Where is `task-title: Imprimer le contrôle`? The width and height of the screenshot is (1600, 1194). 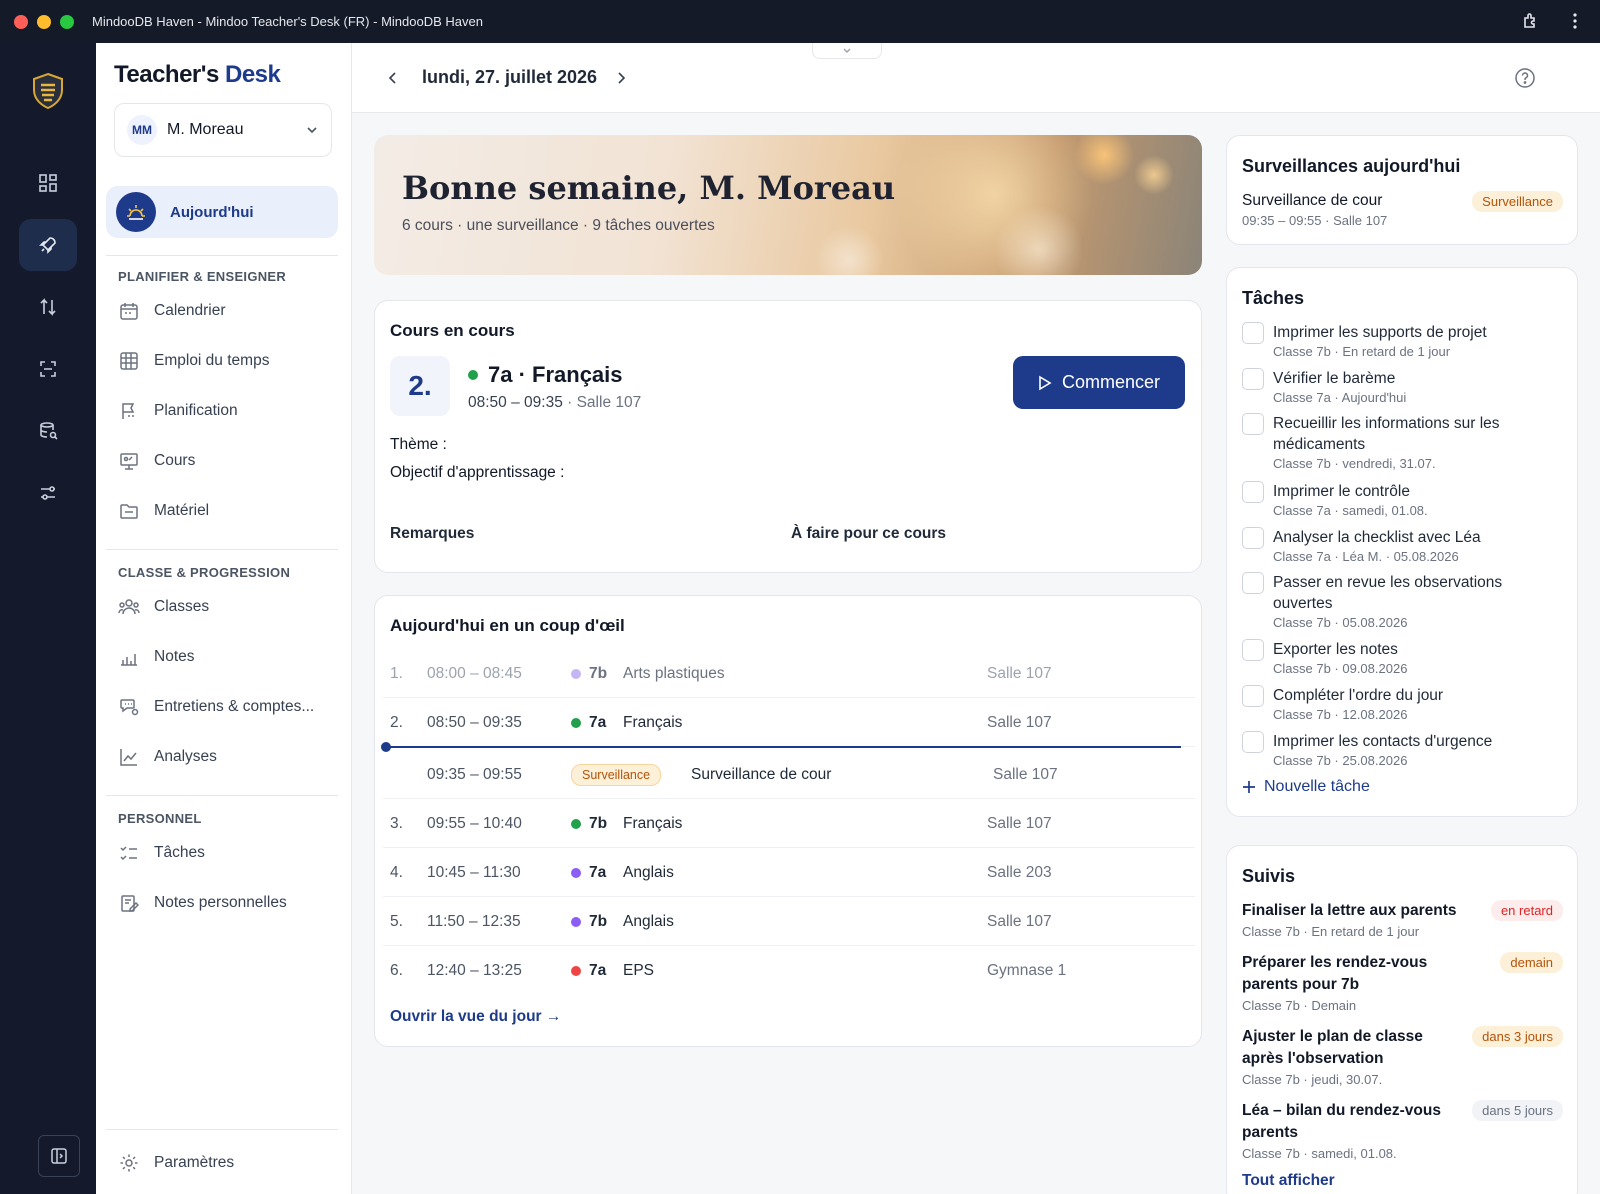 task-title: Imprimer le contrôle is located at coordinates (1350, 491).